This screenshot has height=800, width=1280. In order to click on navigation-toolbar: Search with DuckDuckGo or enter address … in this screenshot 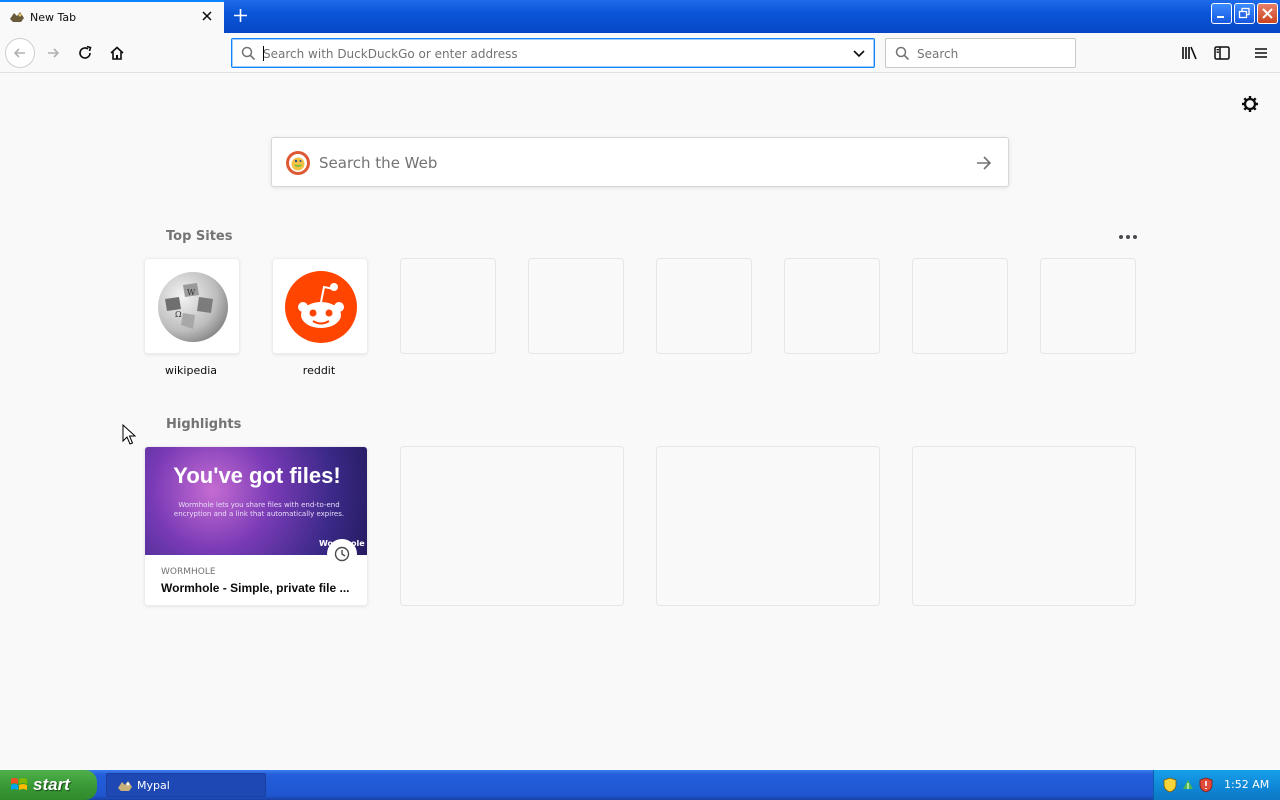, I will do `click(640, 53)`.